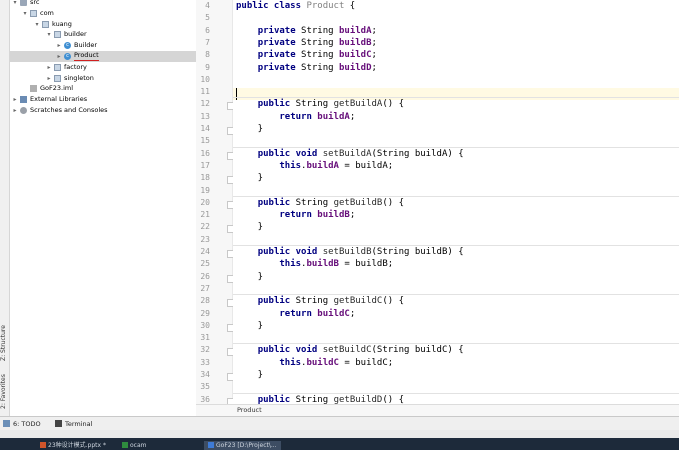 The height and width of the screenshot is (450, 679). Describe the element at coordinates (205, 350) in the screenshot. I see `line-number: 32` at that location.